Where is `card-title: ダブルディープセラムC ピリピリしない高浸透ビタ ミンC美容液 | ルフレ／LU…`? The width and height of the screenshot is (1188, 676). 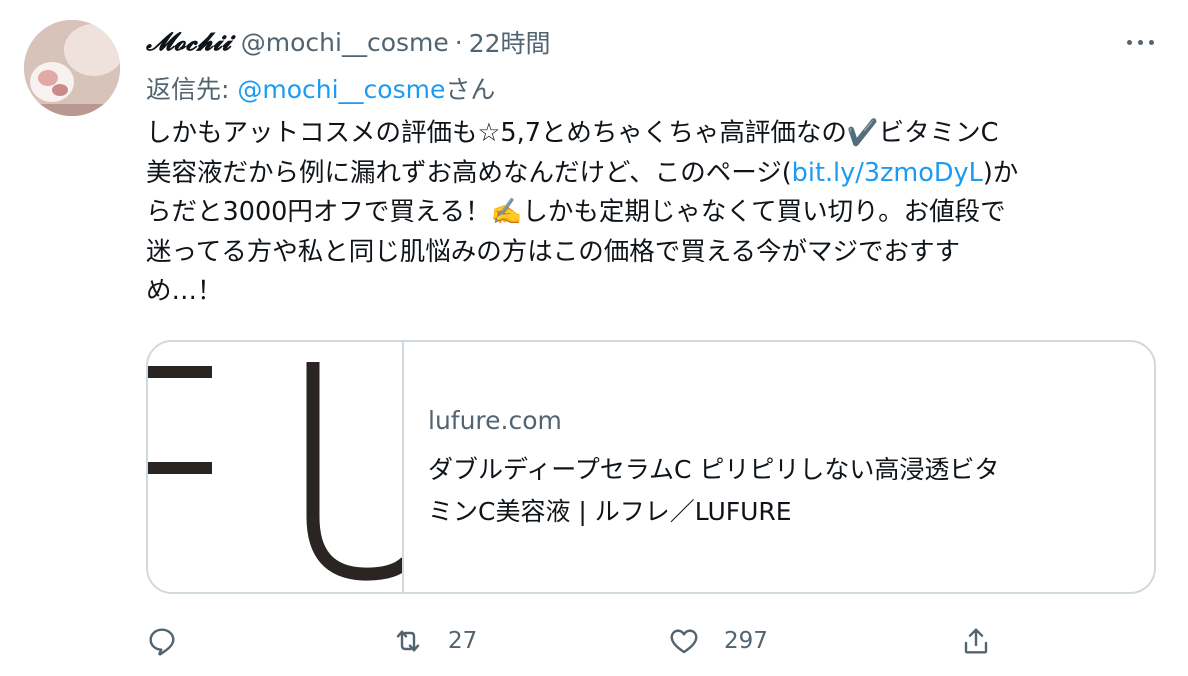
card-title: ダブルディープセラムC ピリピリしない高浸透ビタ ミンC美容液 | ルフレ／LU… is located at coordinates (778, 491).